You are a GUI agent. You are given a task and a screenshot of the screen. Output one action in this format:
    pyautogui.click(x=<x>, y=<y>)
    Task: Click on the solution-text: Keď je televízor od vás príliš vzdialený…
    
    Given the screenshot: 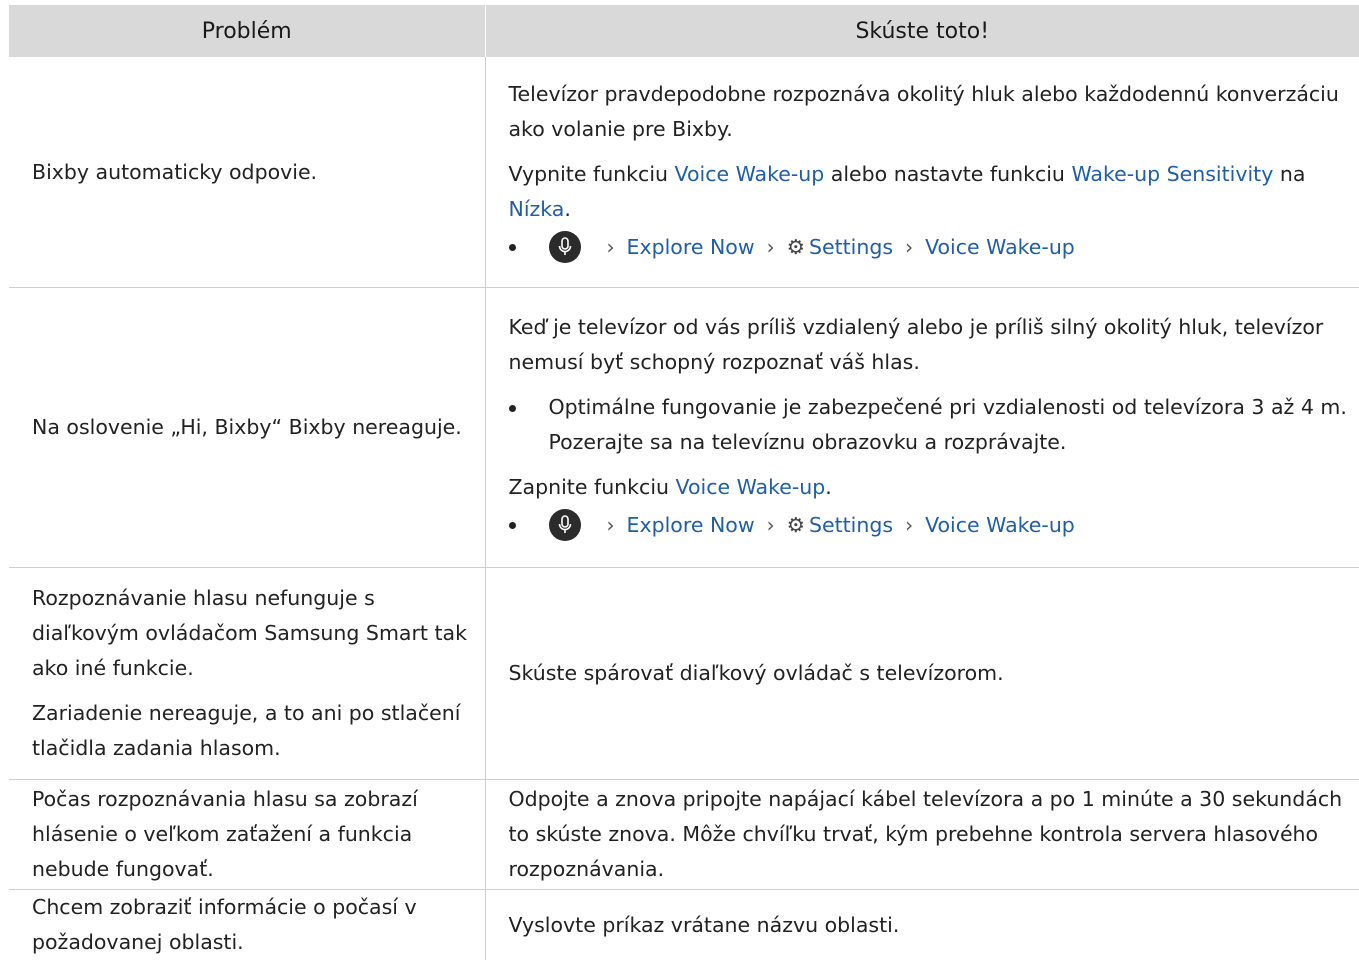 What is the action you would take?
    pyautogui.click(x=916, y=344)
    